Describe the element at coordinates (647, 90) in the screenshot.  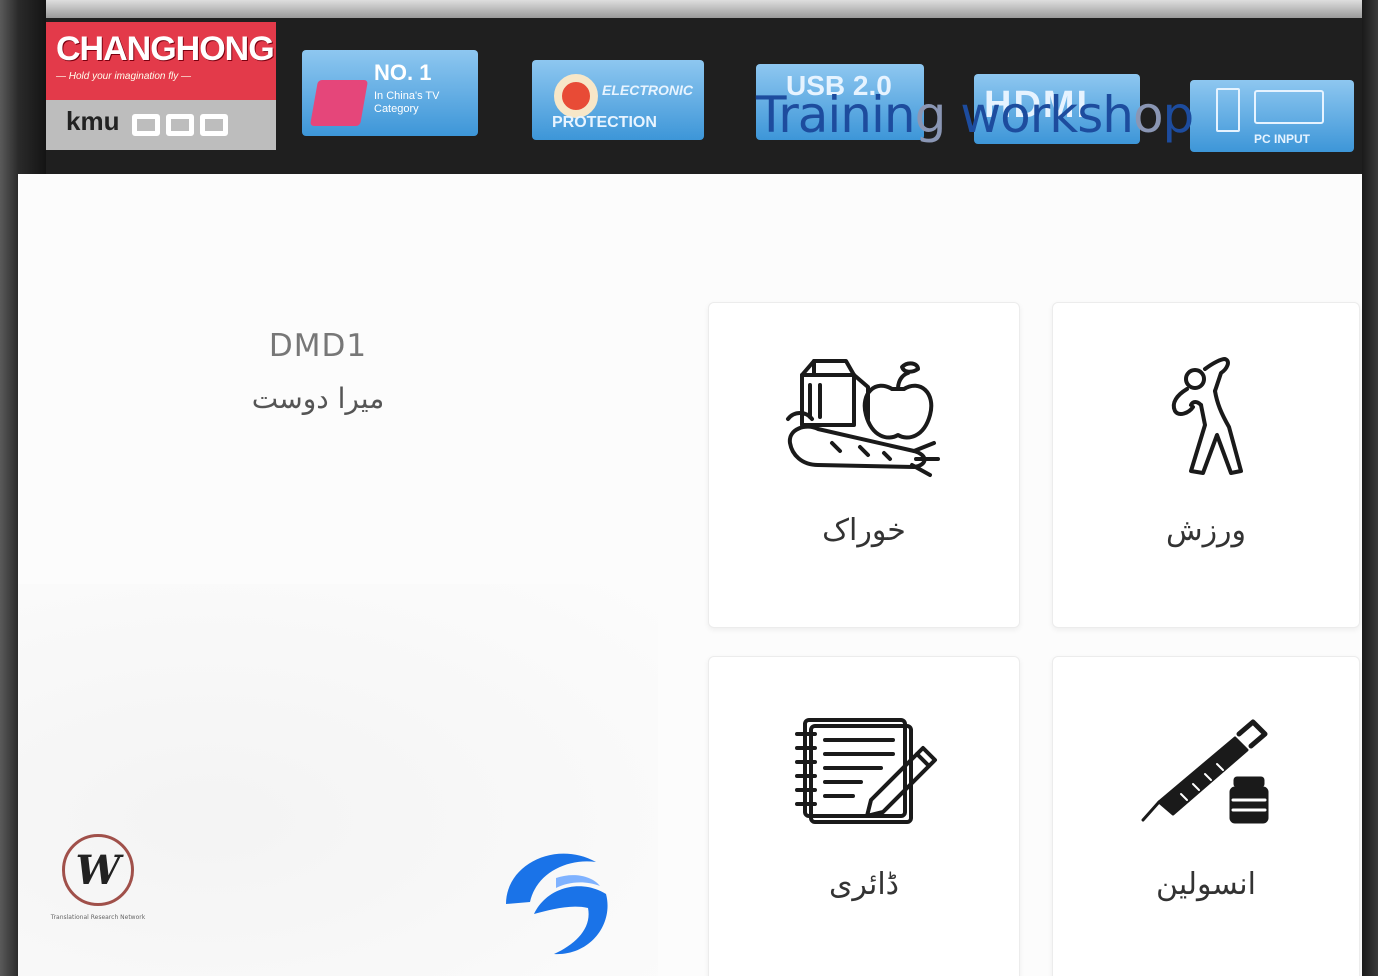
I see `electronic-title: ELECTRONIC` at that location.